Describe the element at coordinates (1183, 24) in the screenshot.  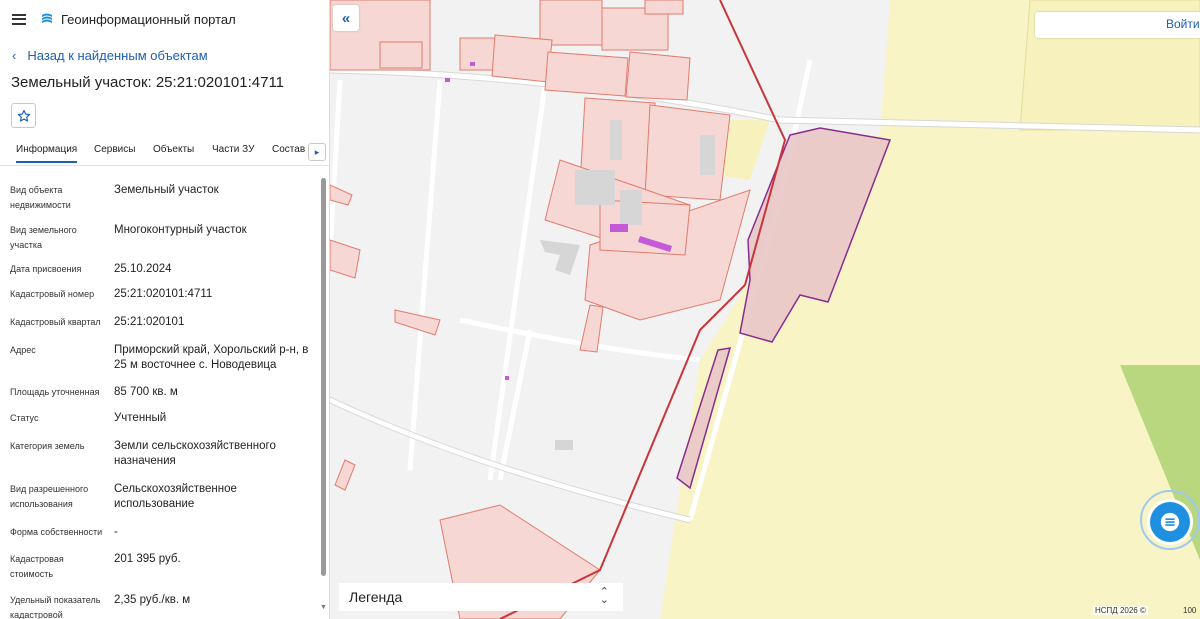
I see `login-button: Войти` at that location.